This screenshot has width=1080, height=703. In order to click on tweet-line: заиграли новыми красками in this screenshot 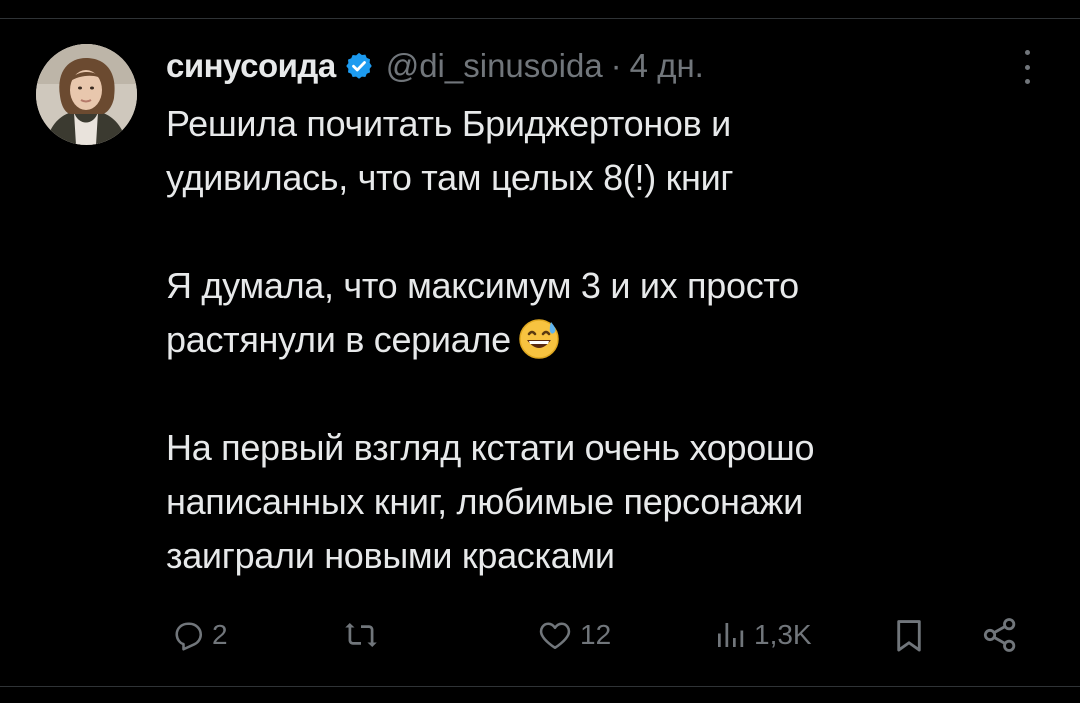, I will do `click(390, 555)`.